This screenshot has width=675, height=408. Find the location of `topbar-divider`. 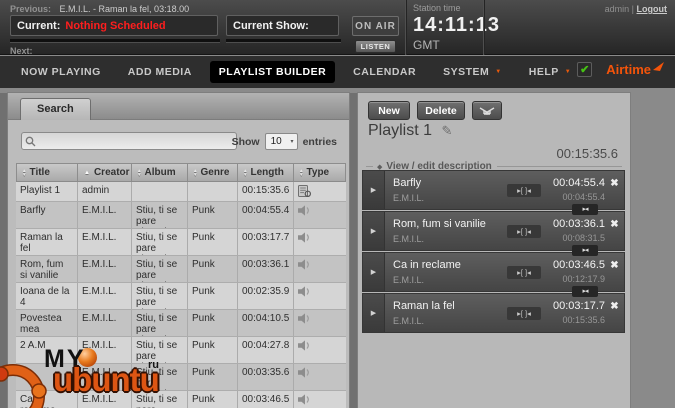

topbar-divider is located at coordinates (405, 27).